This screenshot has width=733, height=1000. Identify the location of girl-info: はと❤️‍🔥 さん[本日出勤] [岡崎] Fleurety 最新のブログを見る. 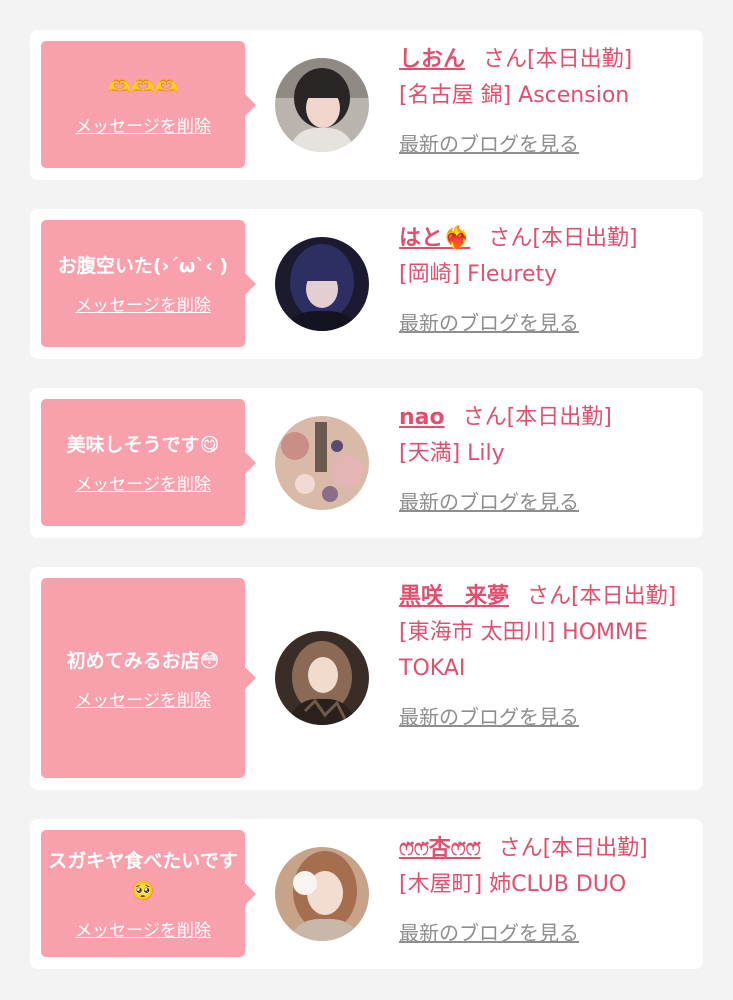
(547, 281).